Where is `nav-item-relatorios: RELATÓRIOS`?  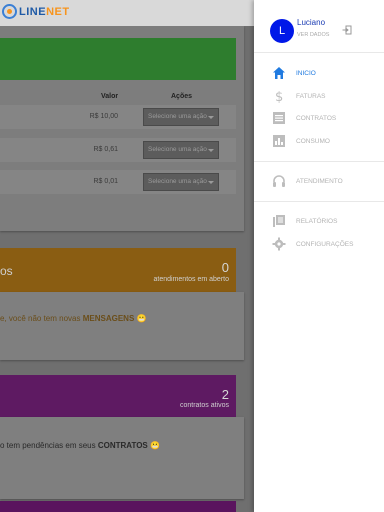
nav-item-relatorios: RELATÓRIOS is located at coordinates (304, 221).